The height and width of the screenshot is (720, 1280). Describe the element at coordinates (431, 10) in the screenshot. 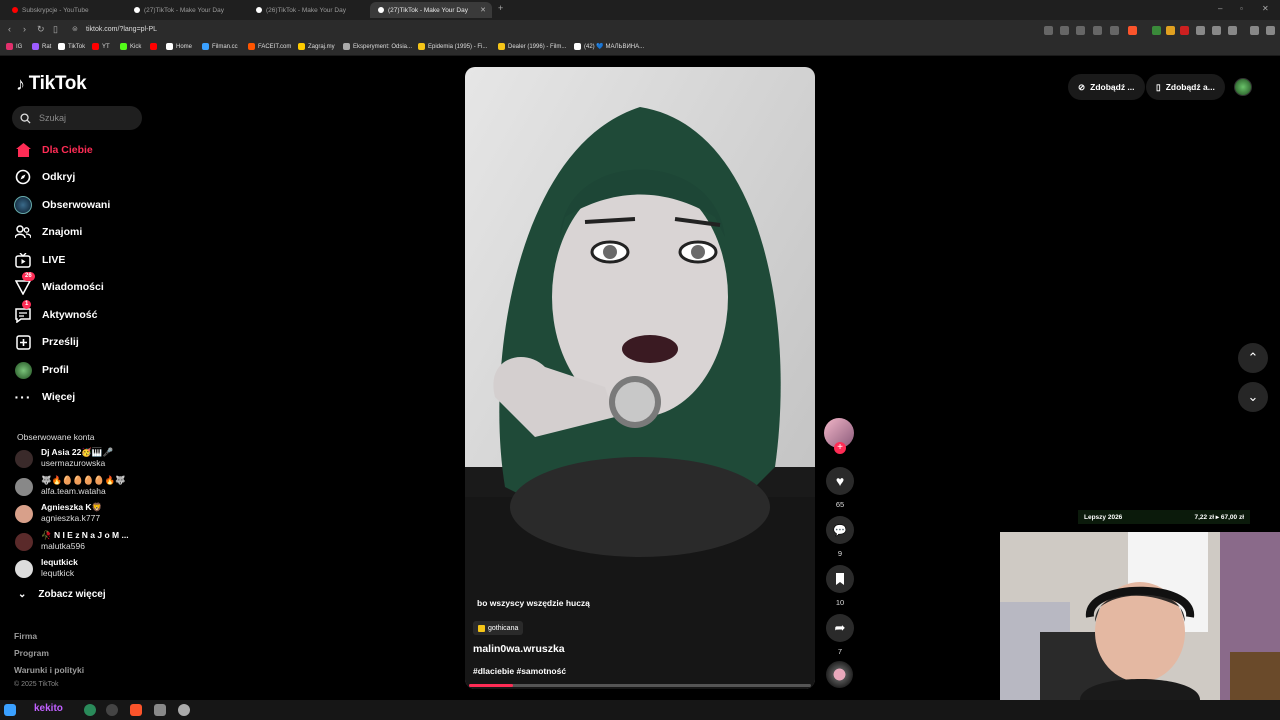

I see `browser-tab: (27)TikTok - Make Your Day ✕` at that location.